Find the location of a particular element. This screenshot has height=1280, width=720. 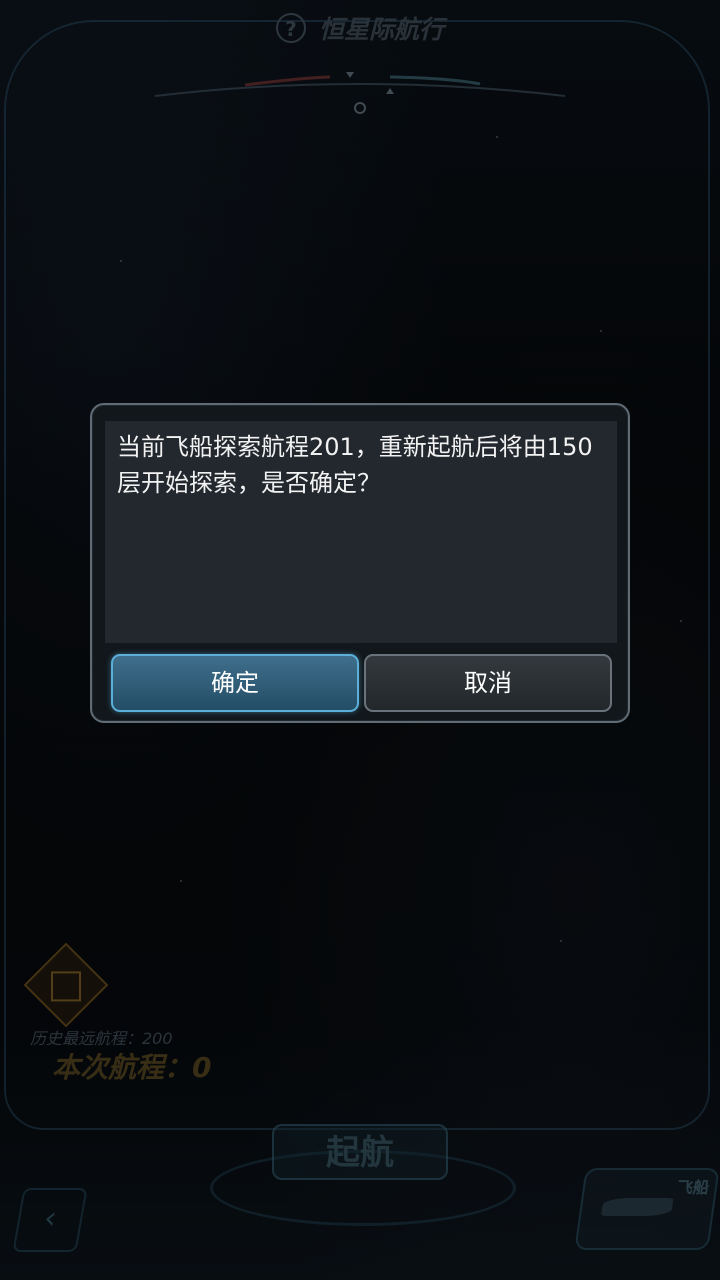

confirm-button: 确定 is located at coordinates (235, 683).